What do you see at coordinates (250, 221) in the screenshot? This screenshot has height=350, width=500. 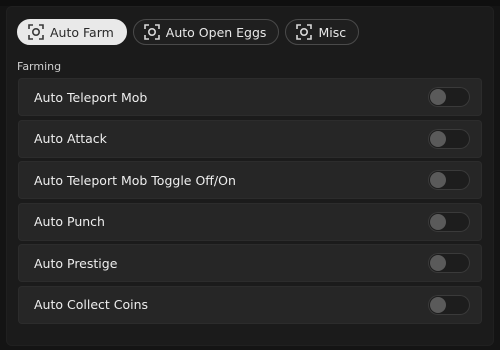 I see `option-row-auto-punch: Auto Punch` at bounding box center [250, 221].